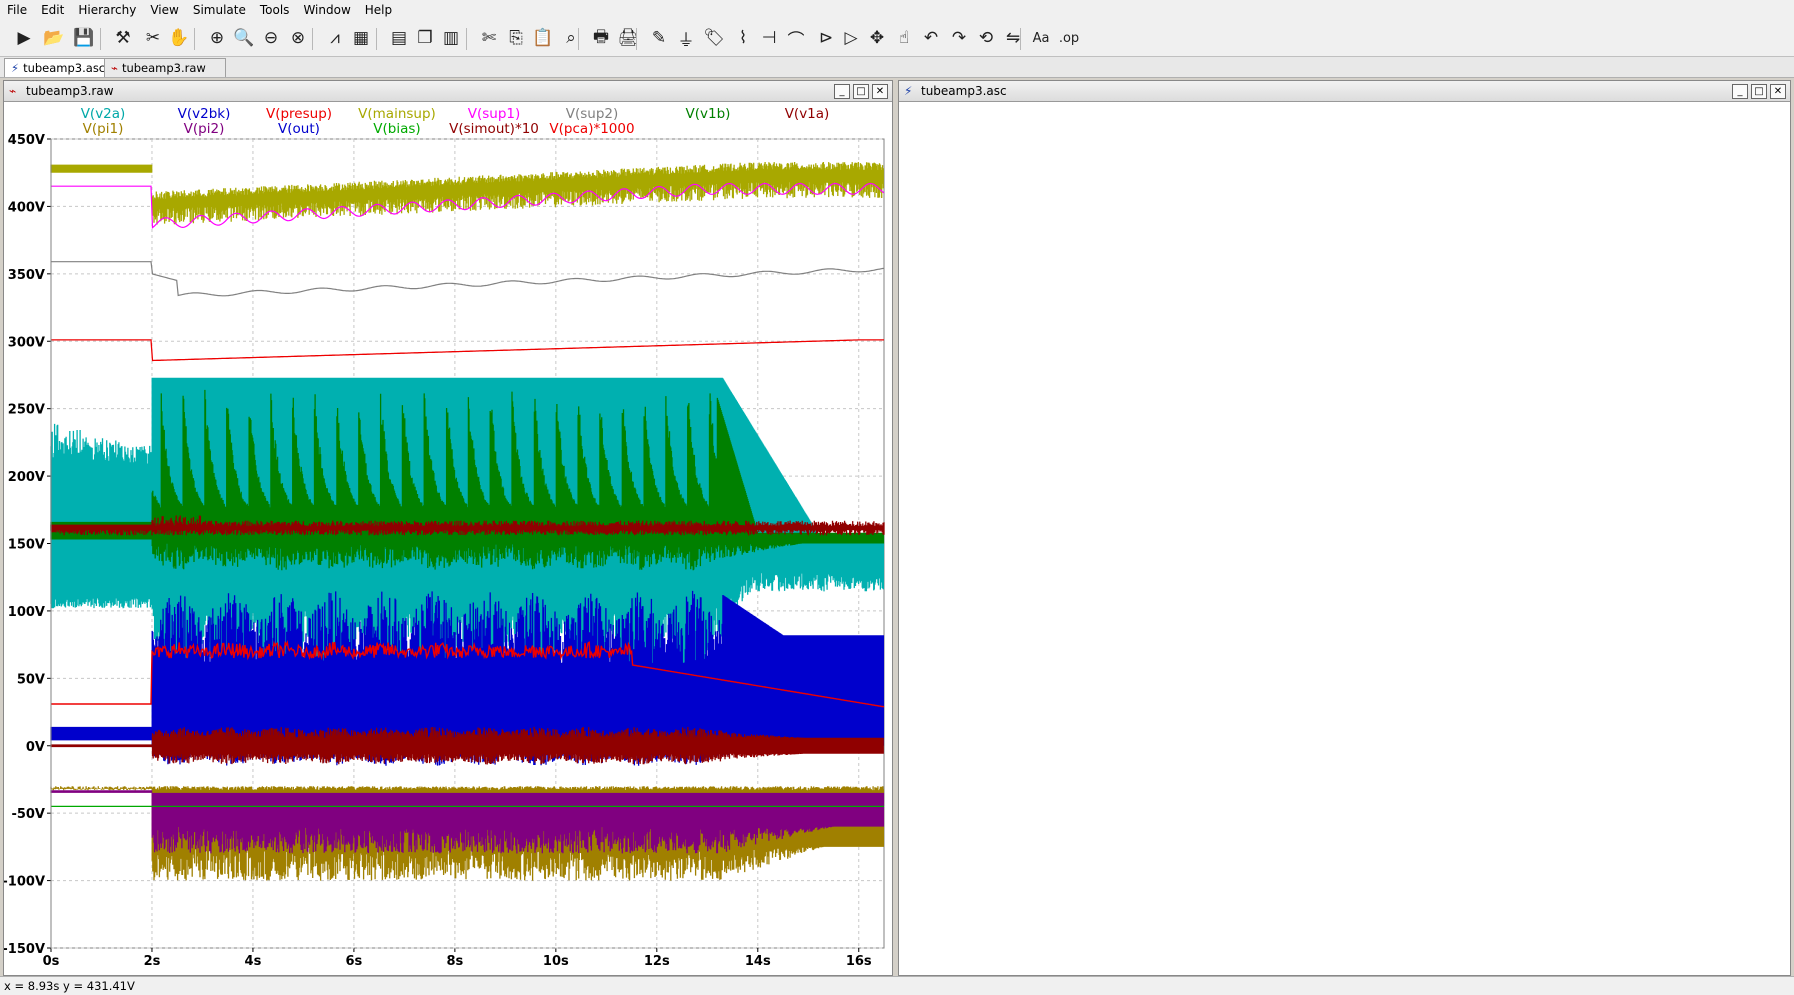  I want to click on y-tick-label: -50V, so click(28, 814).